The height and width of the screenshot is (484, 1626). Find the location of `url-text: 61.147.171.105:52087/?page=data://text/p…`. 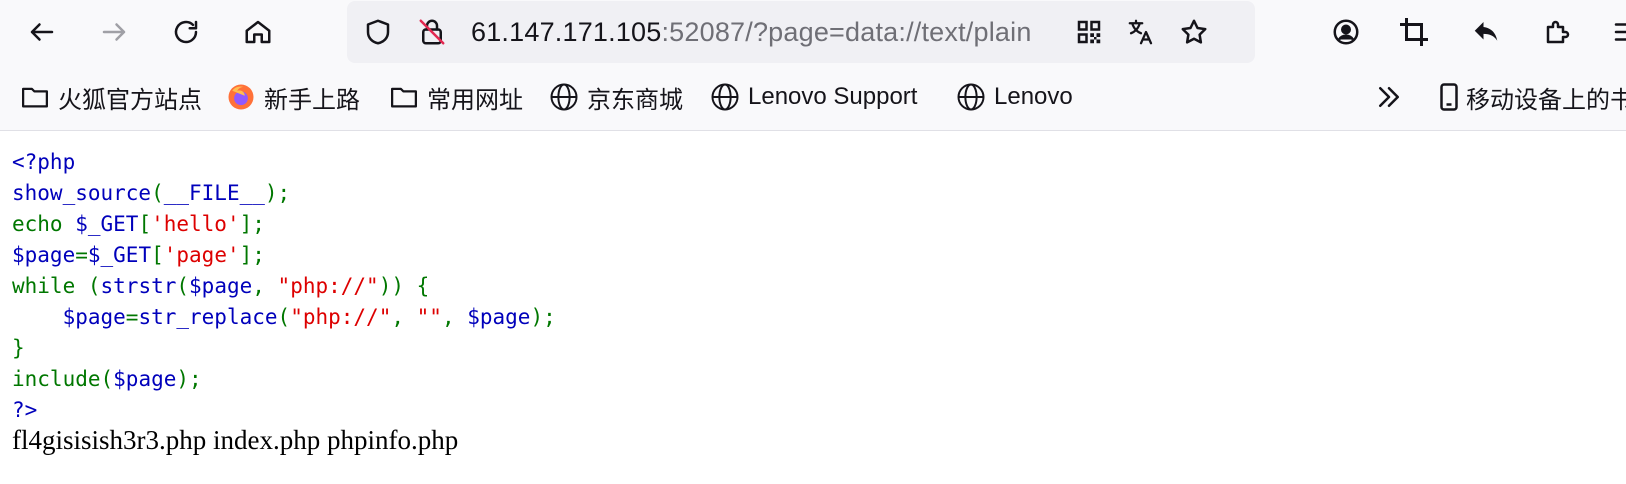

url-text: 61.147.171.105:52087/?page=data://text/p… is located at coordinates (766, 32).